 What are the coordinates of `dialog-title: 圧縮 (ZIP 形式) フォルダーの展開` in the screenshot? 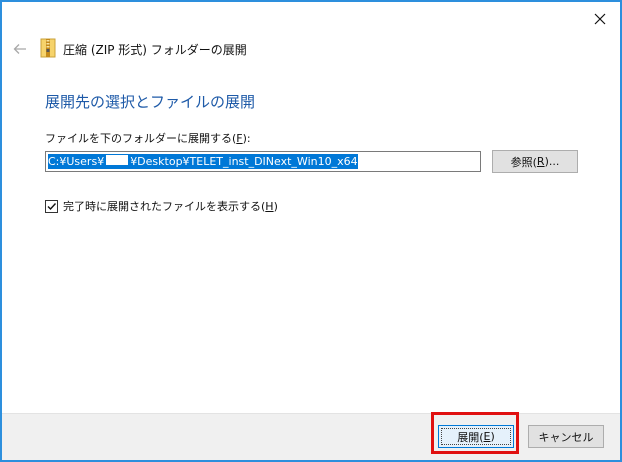 It's located at (155, 50).